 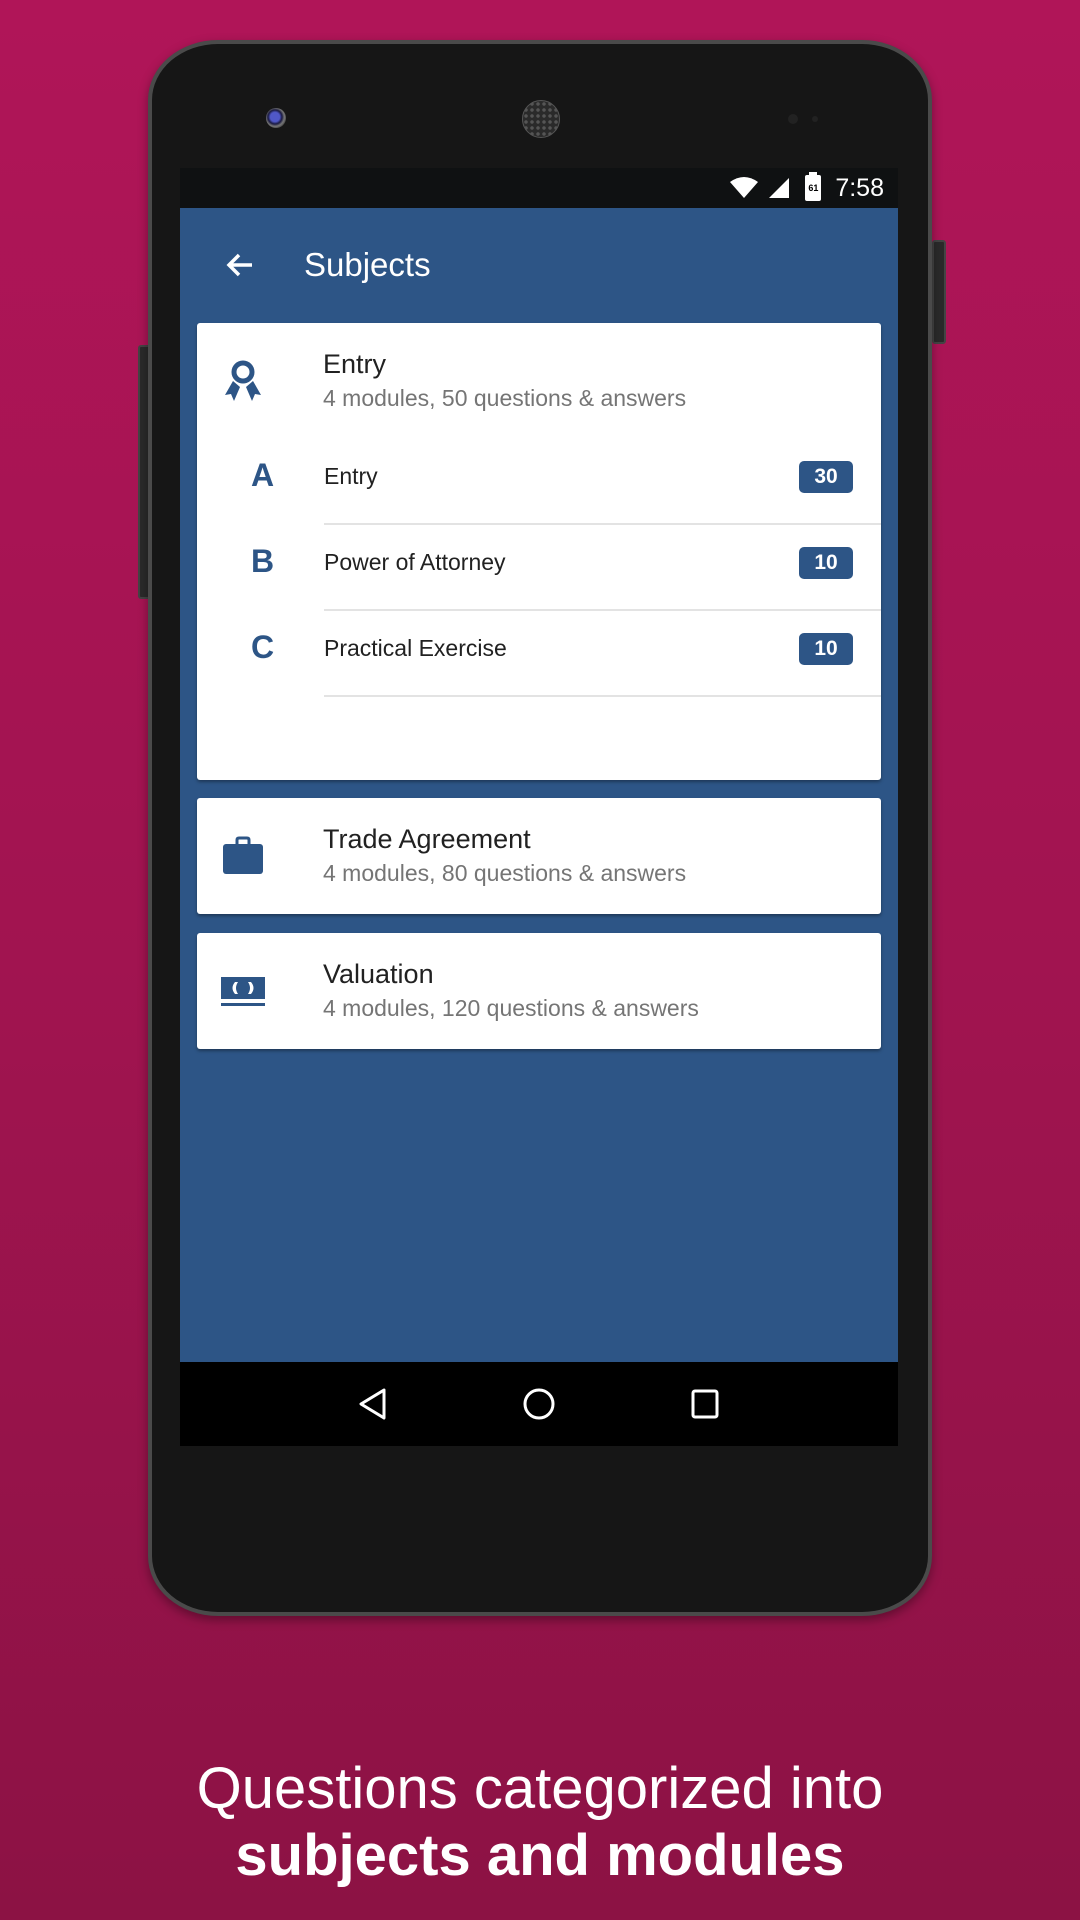 I want to click on subject-title: Trade Agreement, so click(x=427, y=839).